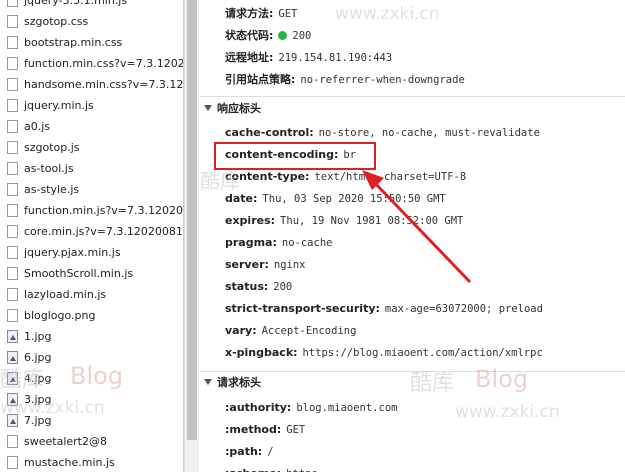  What do you see at coordinates (250, 220) in the screenshot?
I see `header-key: expires:` at bounding box center [250, 220].